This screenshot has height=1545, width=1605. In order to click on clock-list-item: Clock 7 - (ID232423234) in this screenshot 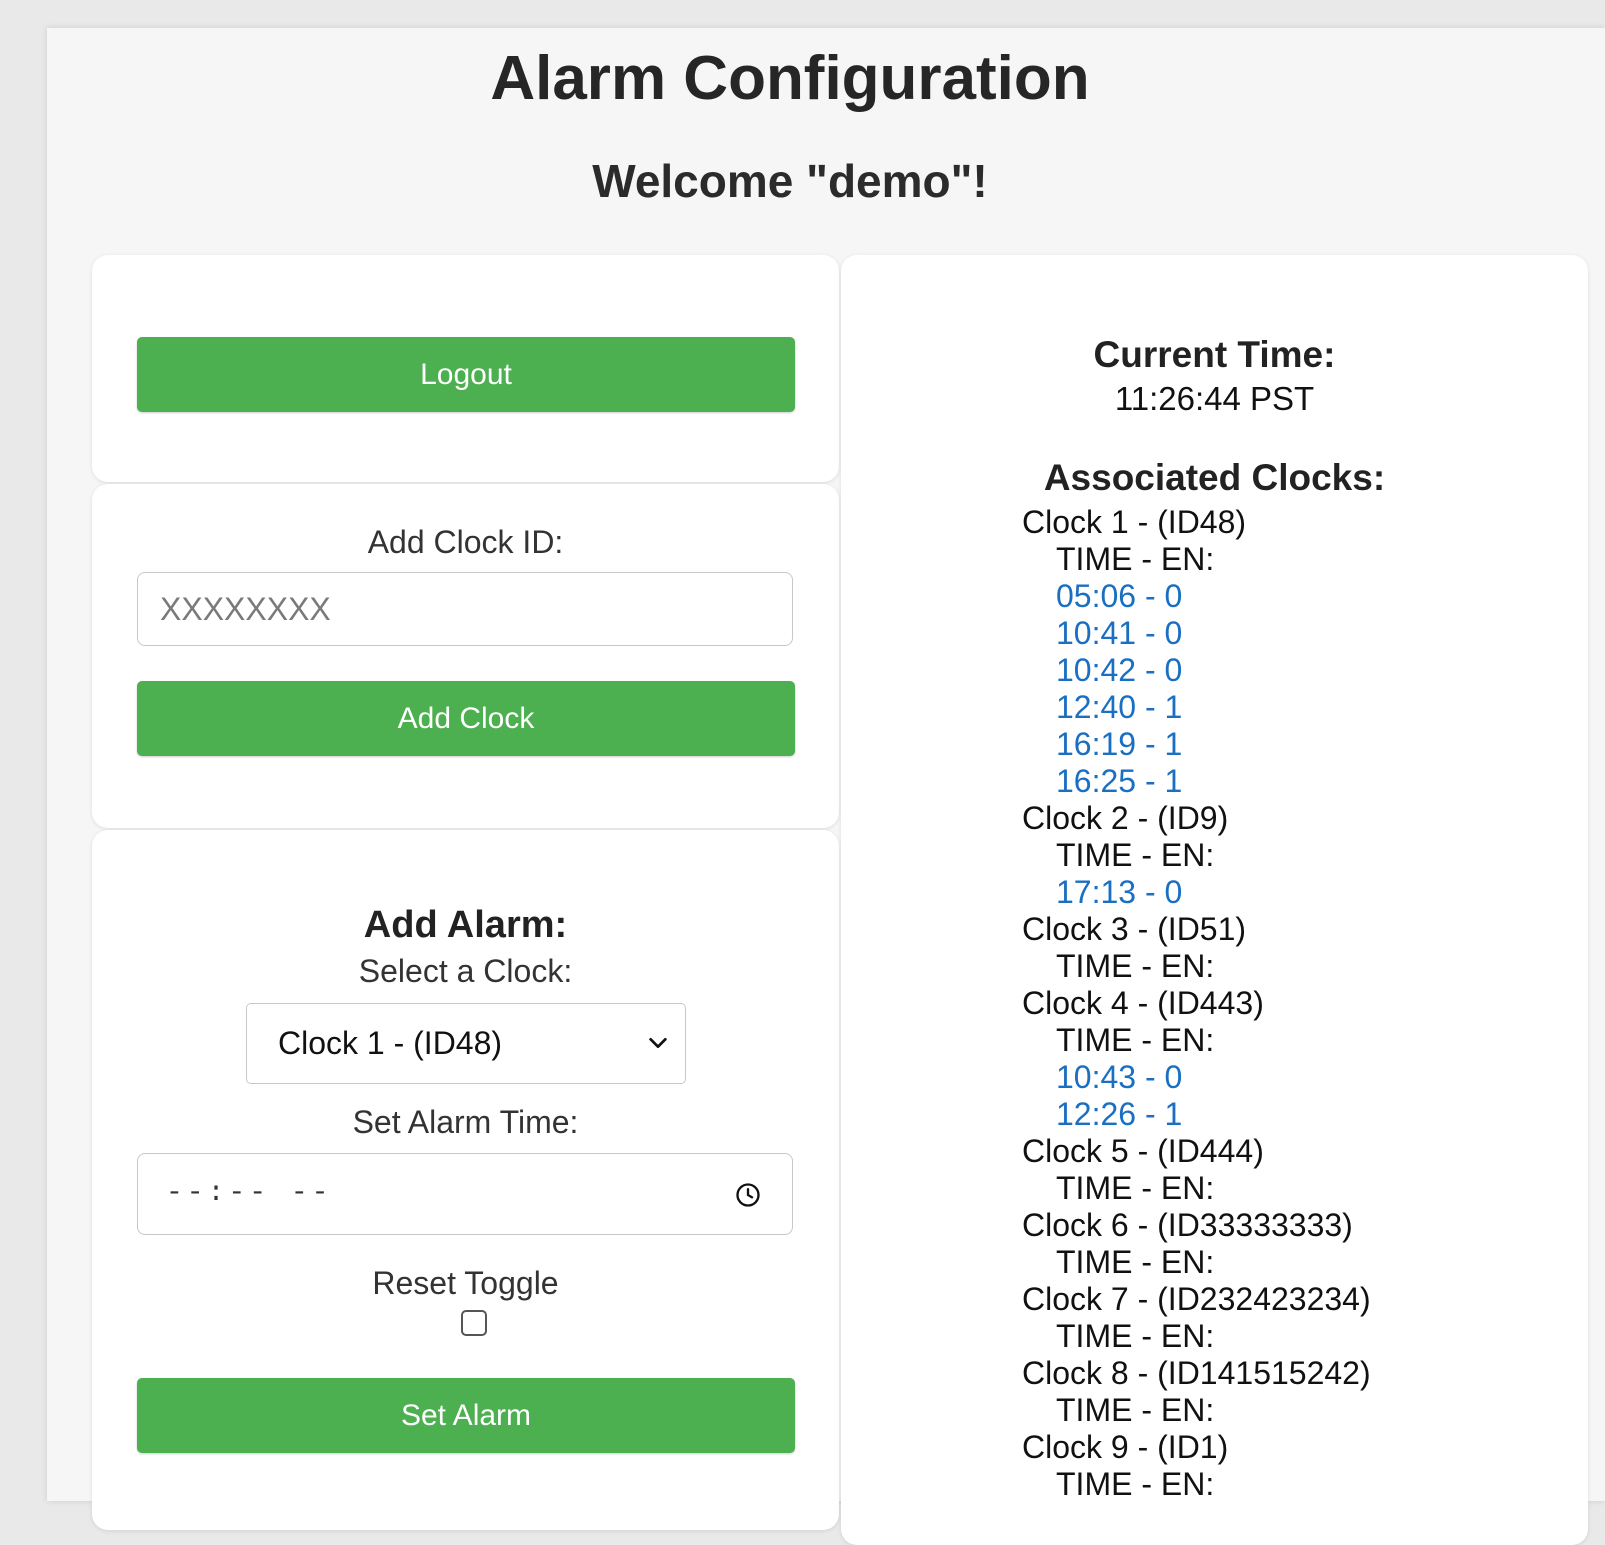, I will do `click(1196, 1299)`.